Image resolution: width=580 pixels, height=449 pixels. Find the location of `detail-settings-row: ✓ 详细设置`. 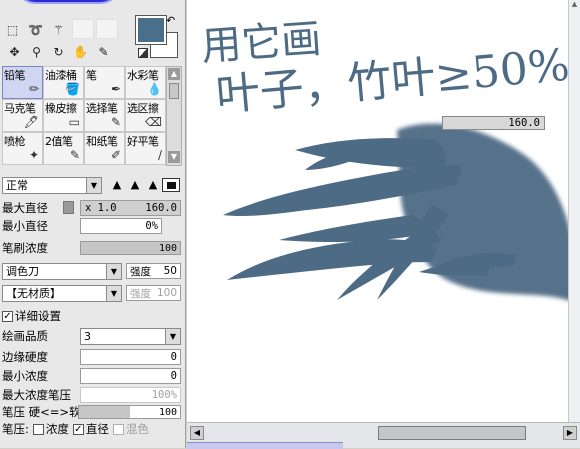

detail-settings-row: ✓ 详细设置 is located at coordinates (31, 316).